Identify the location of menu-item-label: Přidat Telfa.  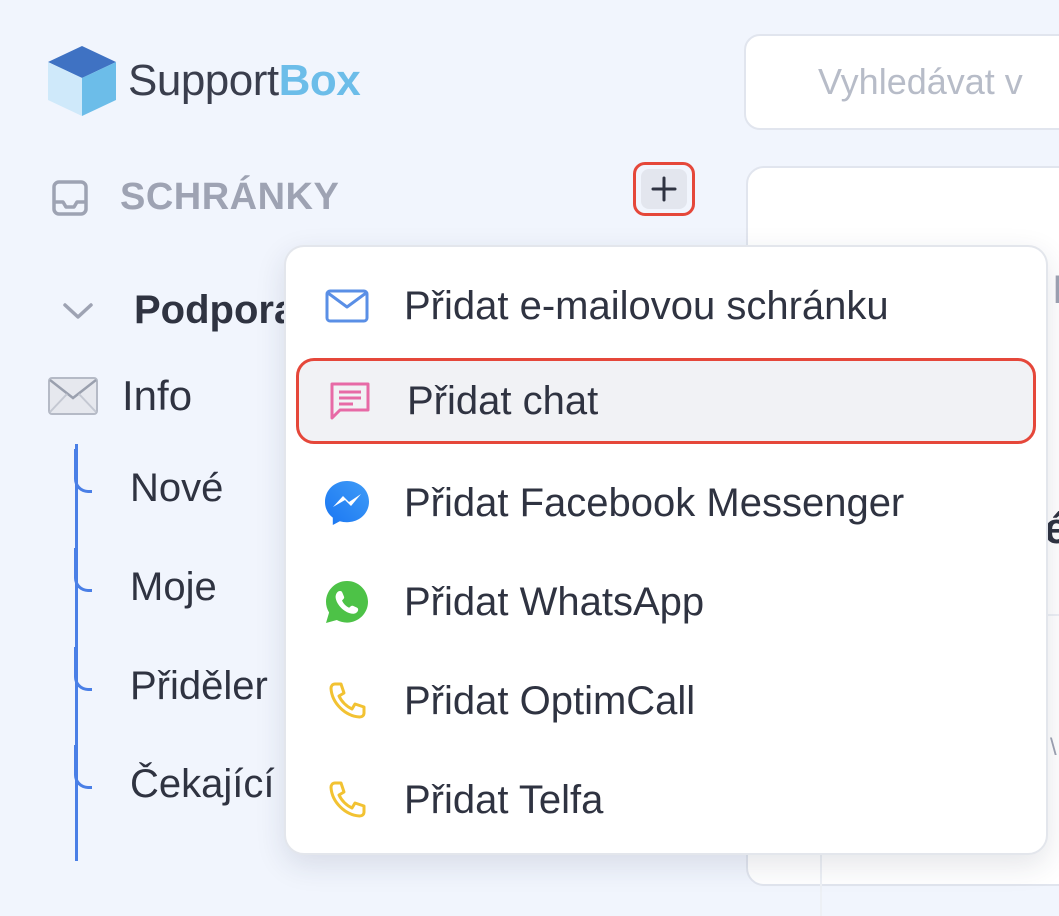
(504, 799).